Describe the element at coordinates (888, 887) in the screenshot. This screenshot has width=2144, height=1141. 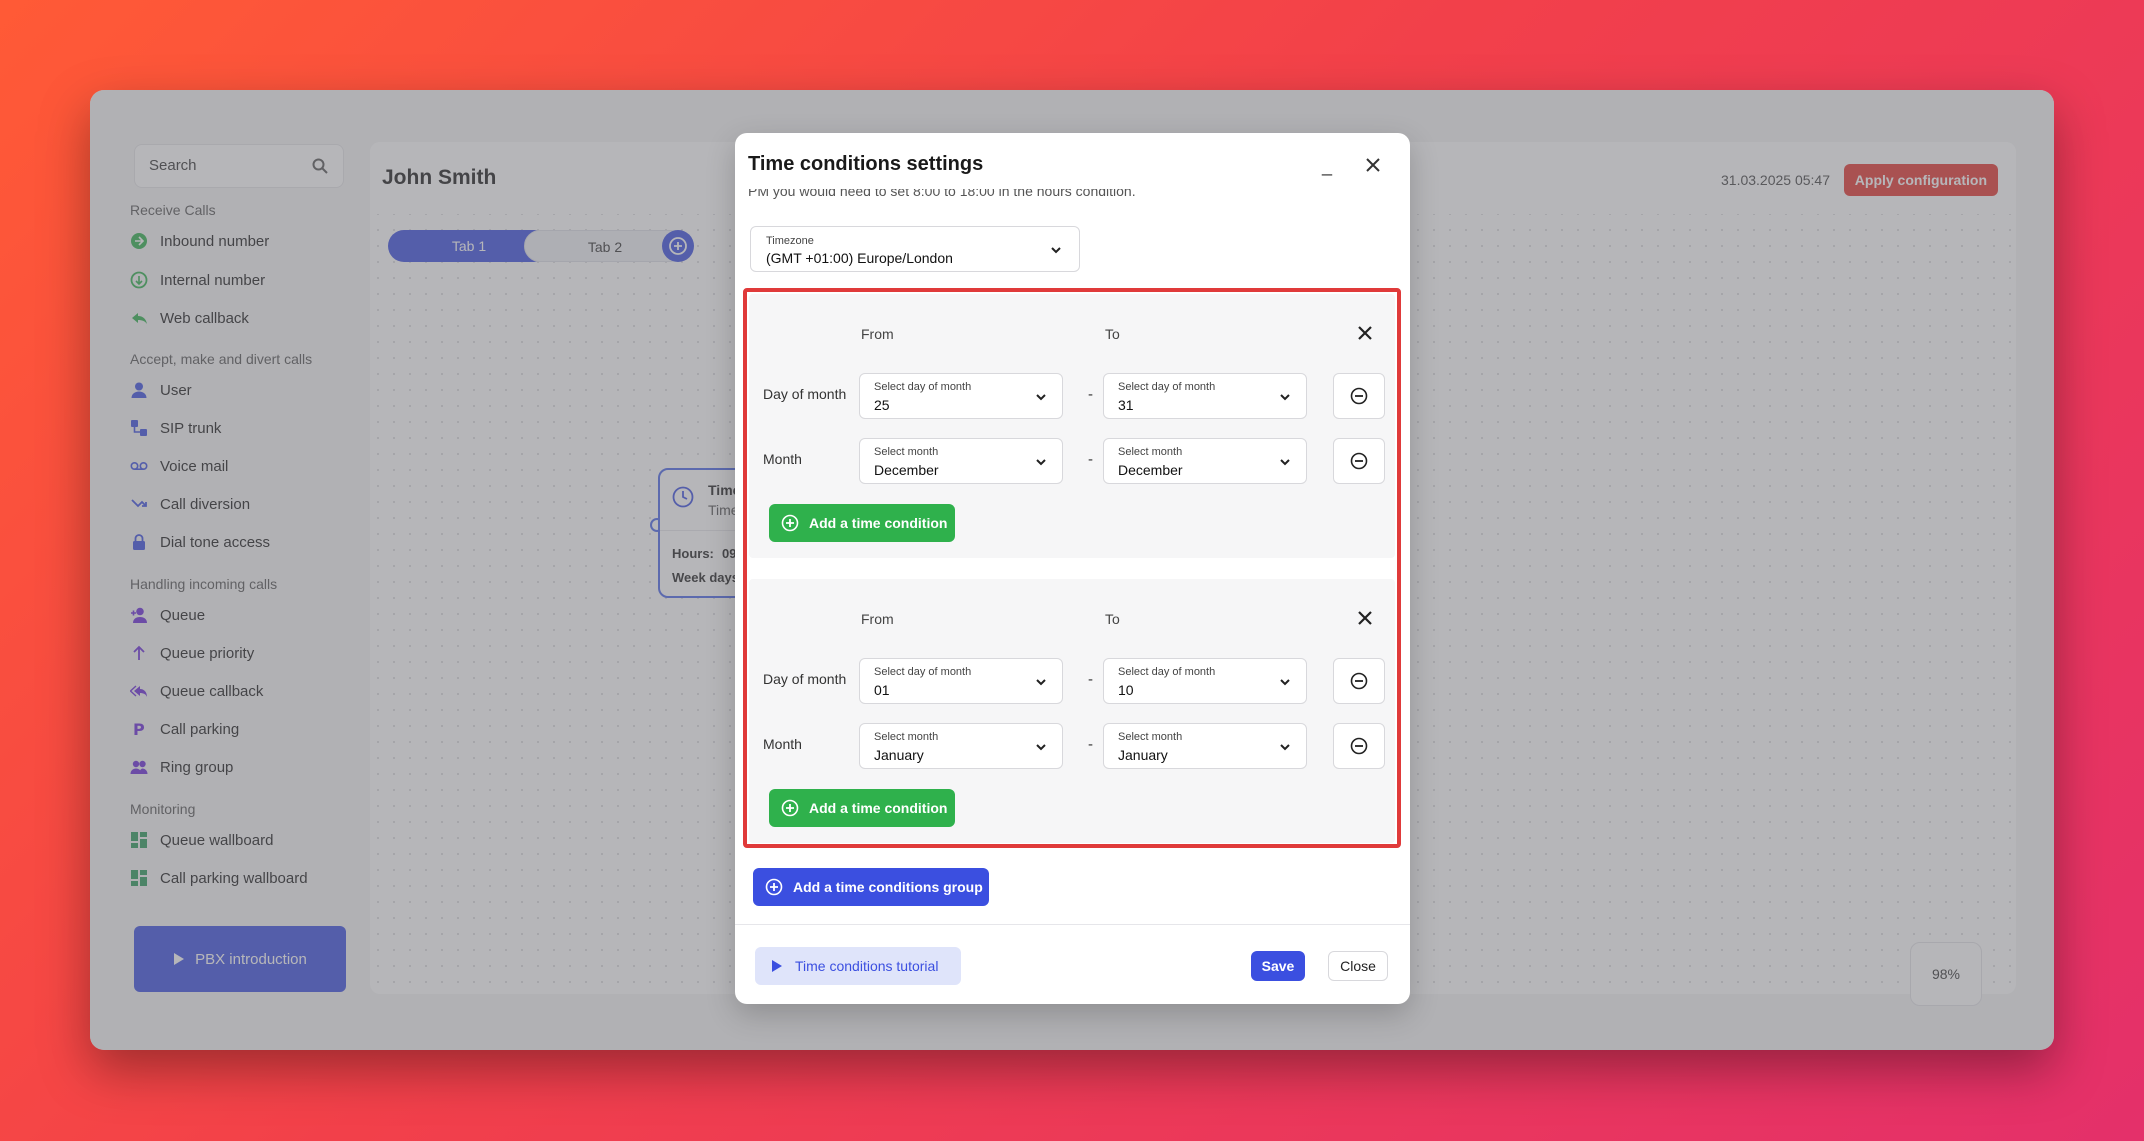
I see `add-group-label: Add a time conditions group` at that location.